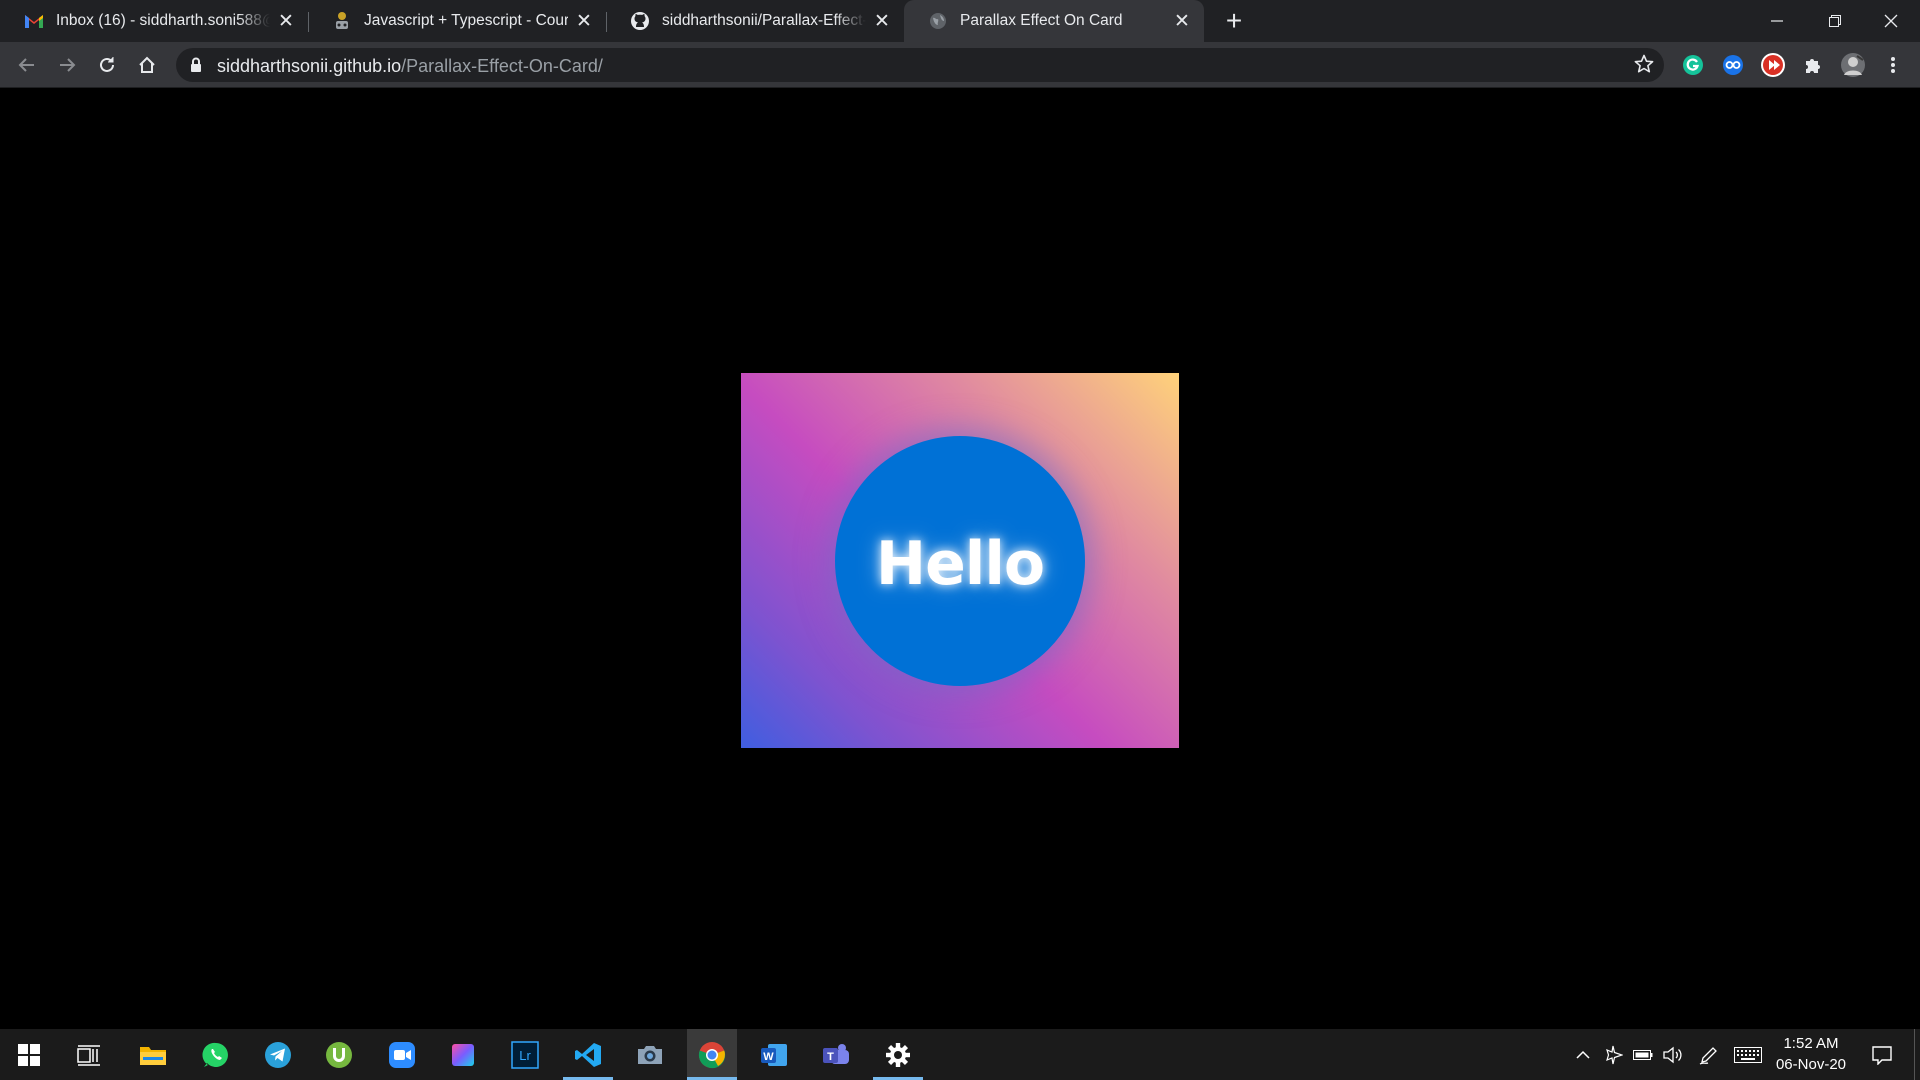 This screenshot has height=1080, width=1920. I want to click on tab-github: siddharthsonii/Parallax-Effect-On-Card ✕, so click(755, 21).